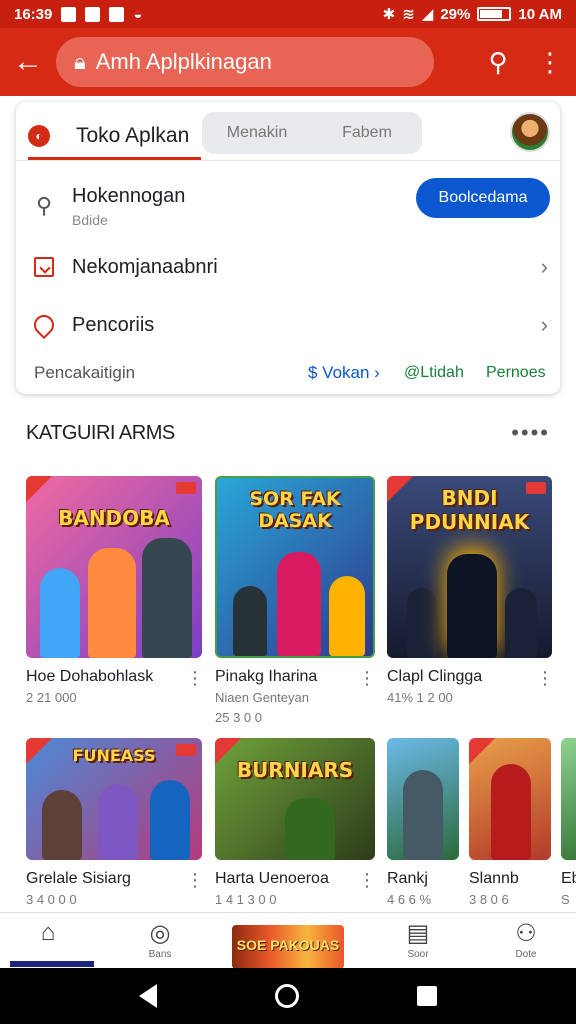 This screenshot has width=576, height=1024. Describe the element at coordinates (408, 14) in the screenshot. I see `wifi-icon: ≋` at that location.